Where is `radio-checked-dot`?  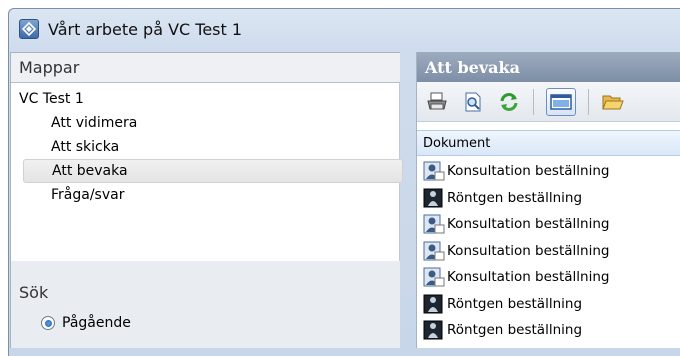 radio-checked-dot is located at coordinates (48, 323).